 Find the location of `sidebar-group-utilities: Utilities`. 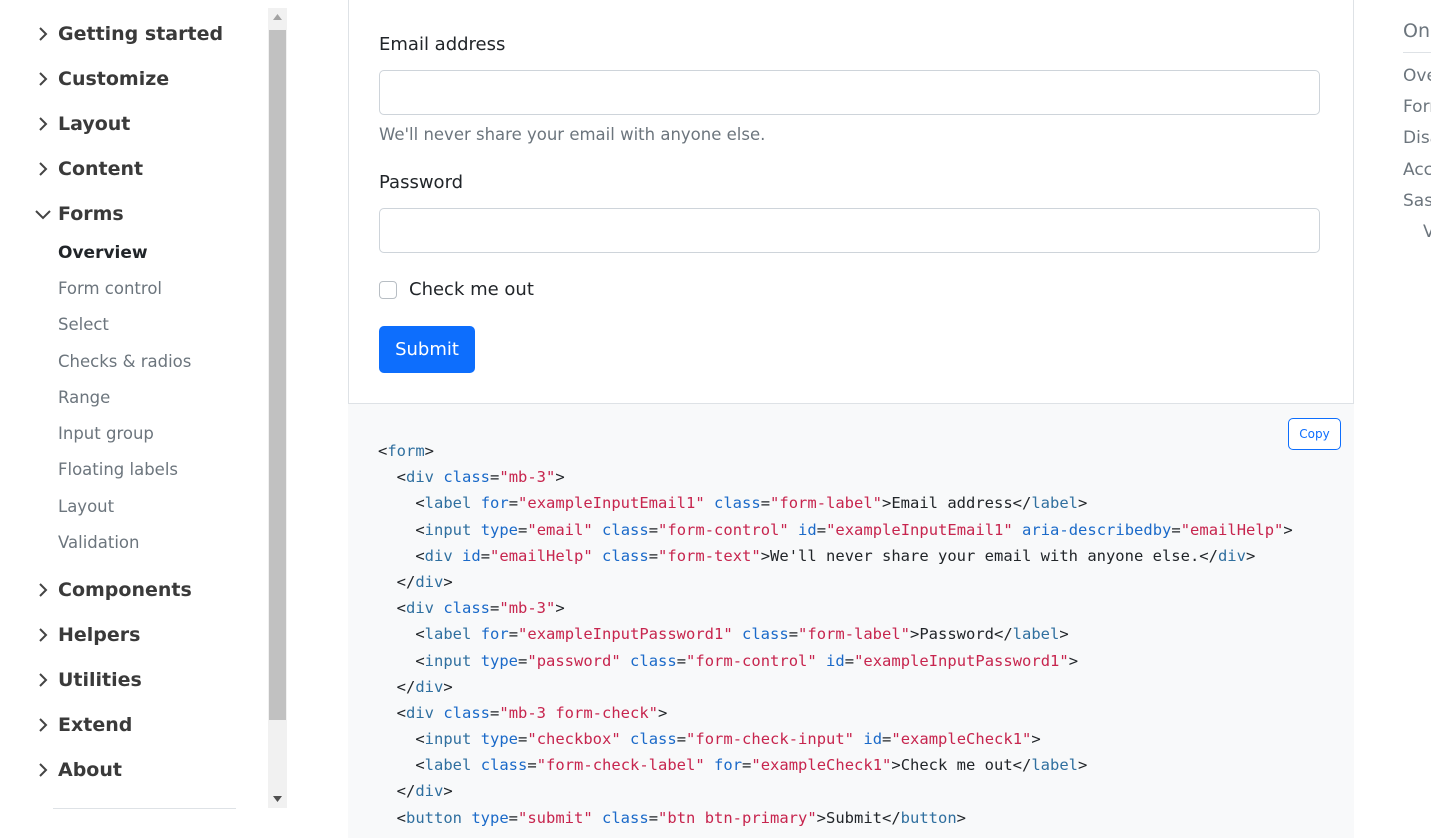

sidebar-group-utilities: Utilities is located at coordinates (87, 680).